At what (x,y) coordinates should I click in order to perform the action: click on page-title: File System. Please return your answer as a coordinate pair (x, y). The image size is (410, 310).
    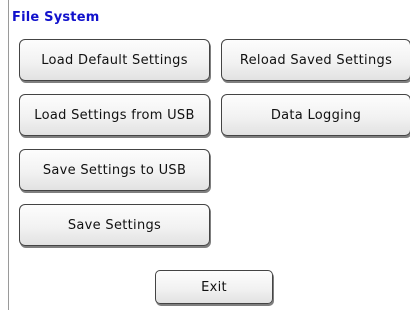
    Looking at the image, I should click on (56, 17).